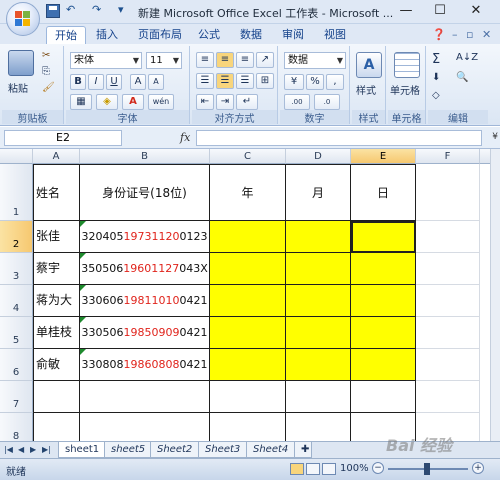 The width and height of the screenshot is (500, 480). Describe the element at coordinates (248, 192) in the screenshot. I see `cell-c1: 年` at that location.